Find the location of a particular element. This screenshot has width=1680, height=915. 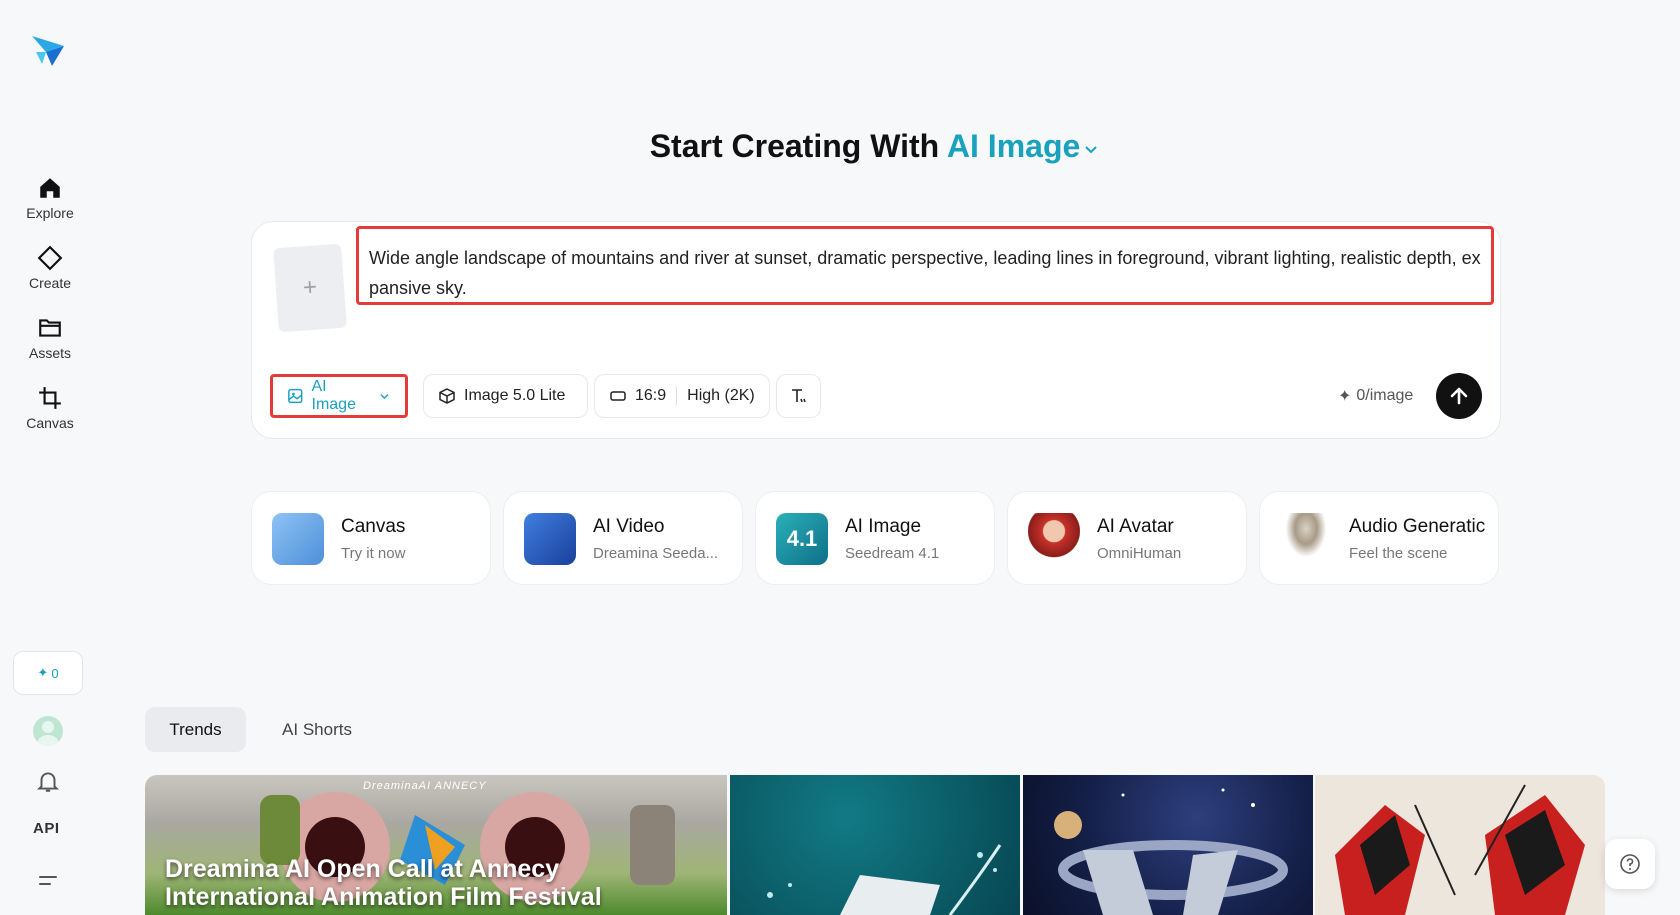

ai-video-thumbnail-icon is located at coordinates (550, 539).